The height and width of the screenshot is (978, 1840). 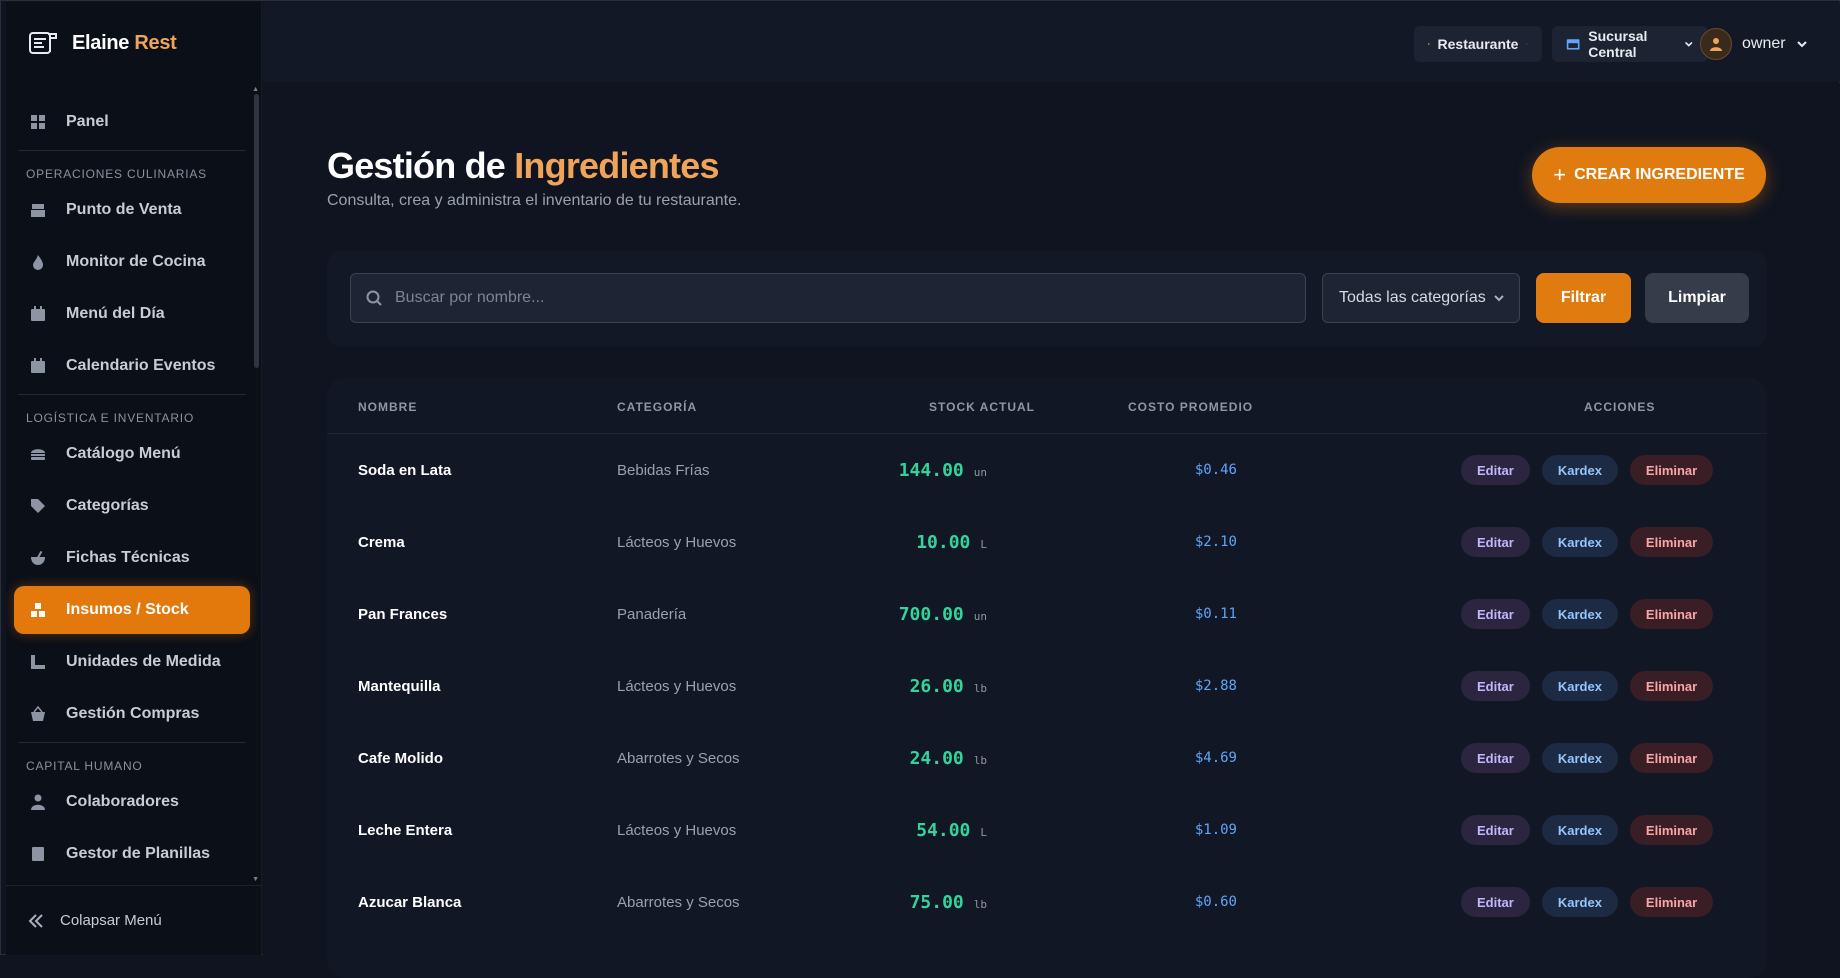 I want to click on ingredient-category: Panadería, so click(x=651, y=614).